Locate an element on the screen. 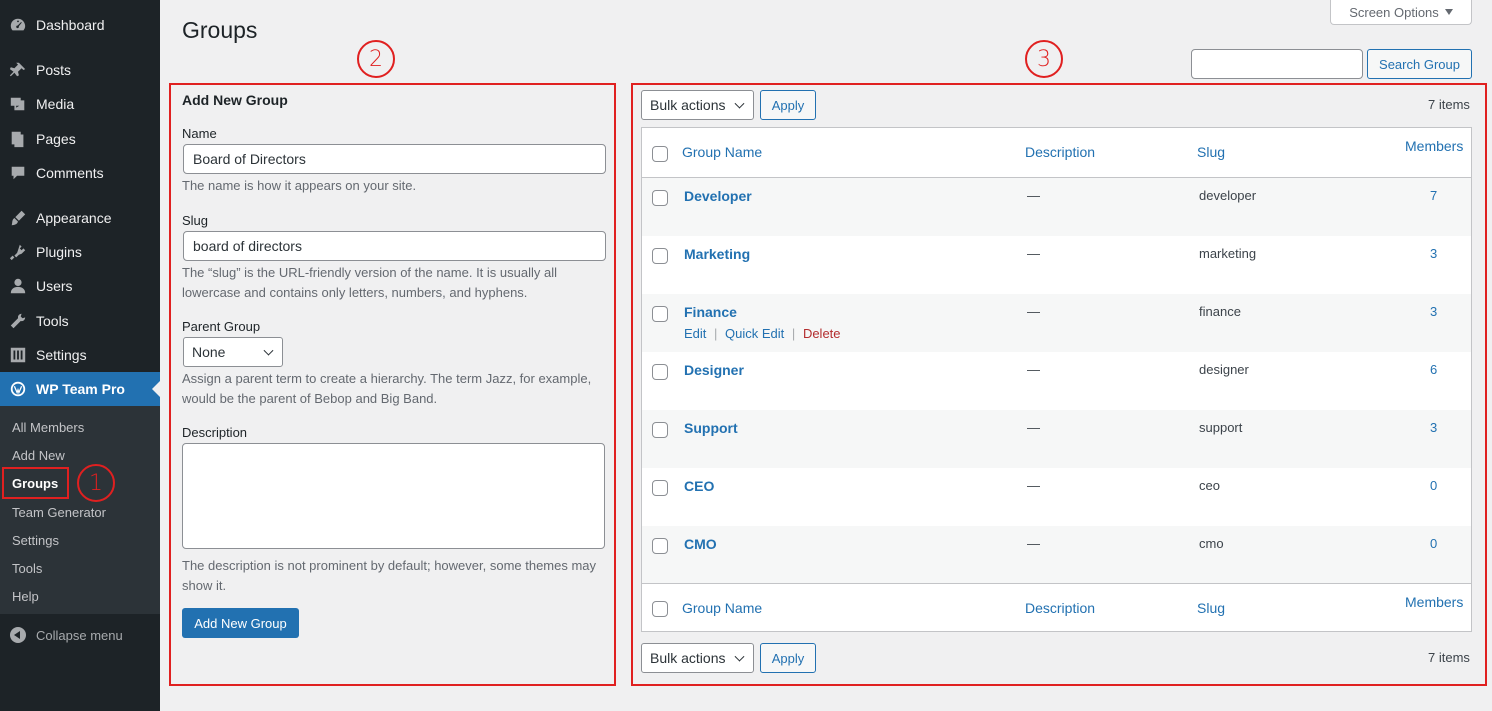 Image resolution: width=1492 pixels, height=711 pixels. parent-group-select: None is located at coordinates (233, 352).